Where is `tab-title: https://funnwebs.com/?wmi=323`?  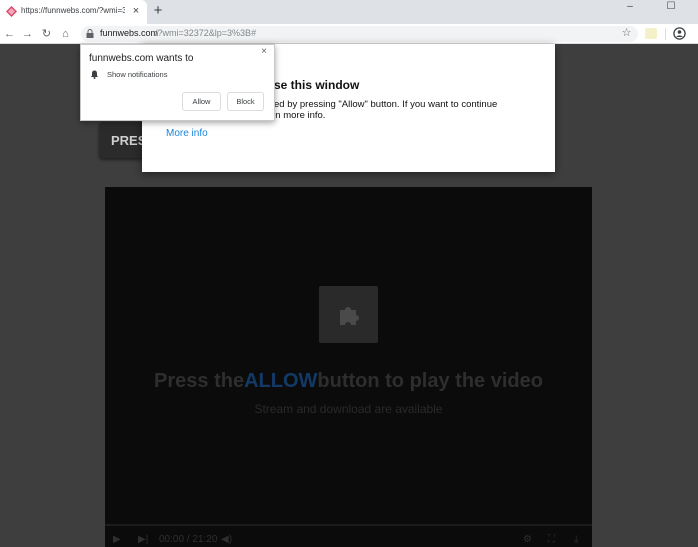 tab-title: https://funnwebs.com/?wmi=323 is located at coordinates (73, 10).